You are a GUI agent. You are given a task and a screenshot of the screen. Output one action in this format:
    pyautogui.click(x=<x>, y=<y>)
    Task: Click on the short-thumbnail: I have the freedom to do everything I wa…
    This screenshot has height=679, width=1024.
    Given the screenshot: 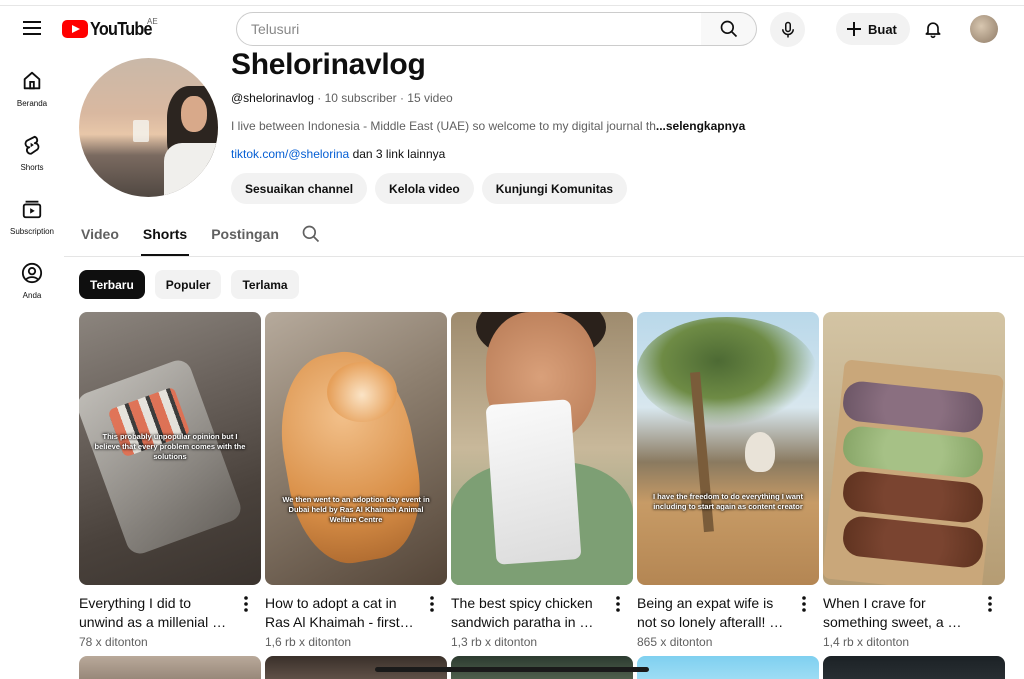 What is the action you would take?
    pyautogui.click(x=728, y=448)
    